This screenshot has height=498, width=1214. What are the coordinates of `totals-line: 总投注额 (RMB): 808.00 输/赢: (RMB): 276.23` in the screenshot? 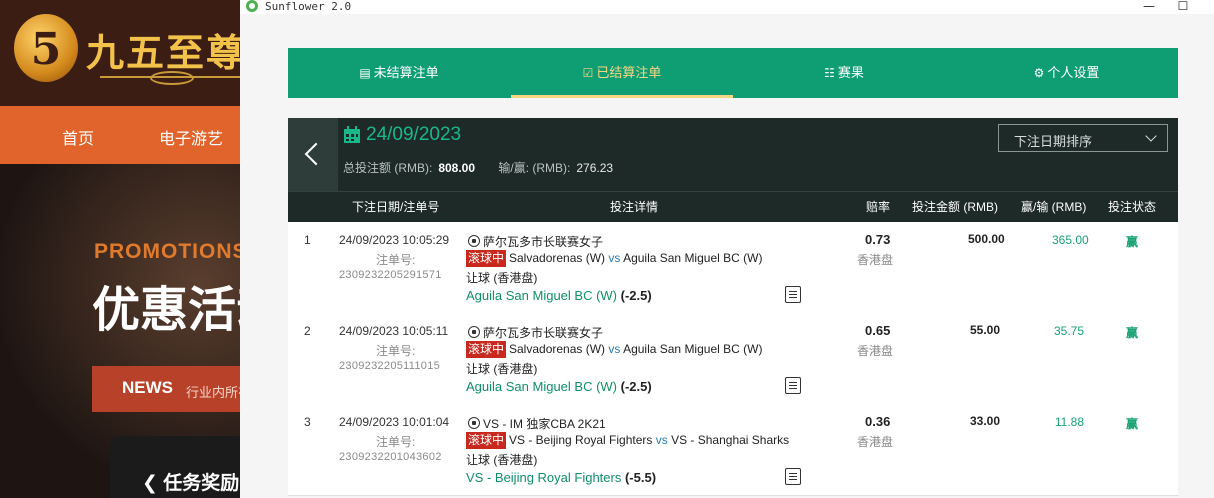 It's located at (478, 167).